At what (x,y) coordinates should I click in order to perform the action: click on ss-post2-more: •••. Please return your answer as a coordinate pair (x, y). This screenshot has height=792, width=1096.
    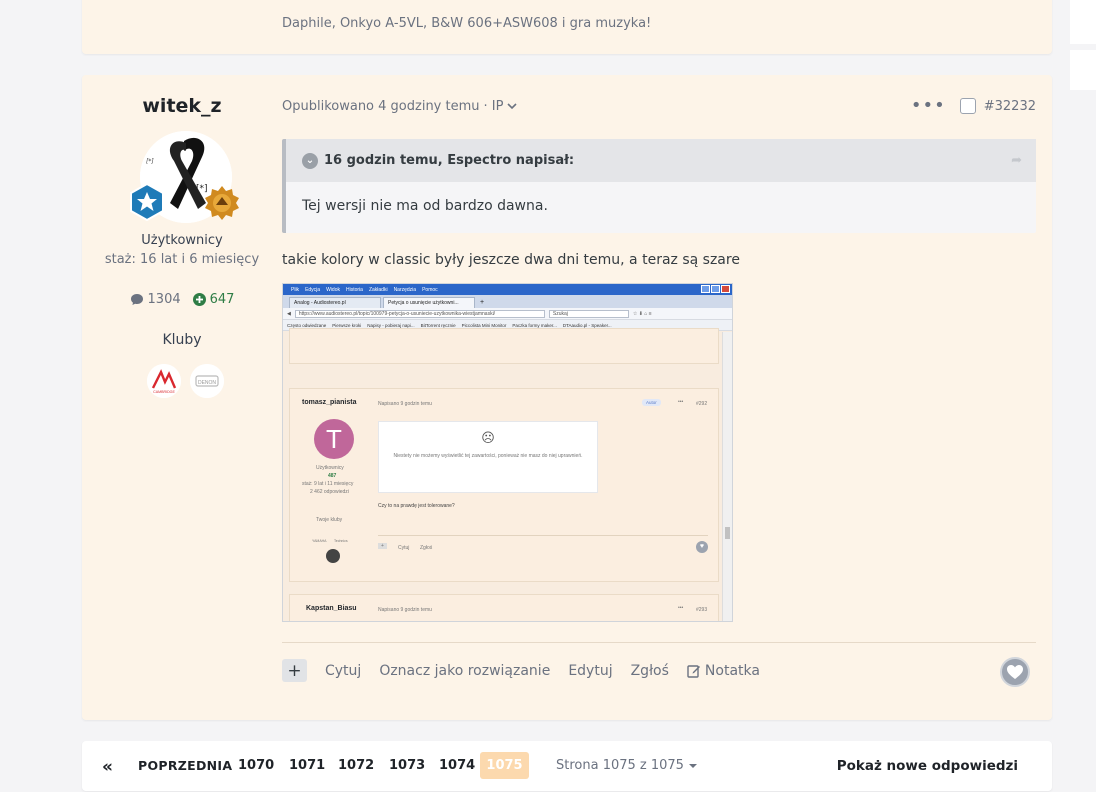
    Looking at the image, I should click on (681, 608).